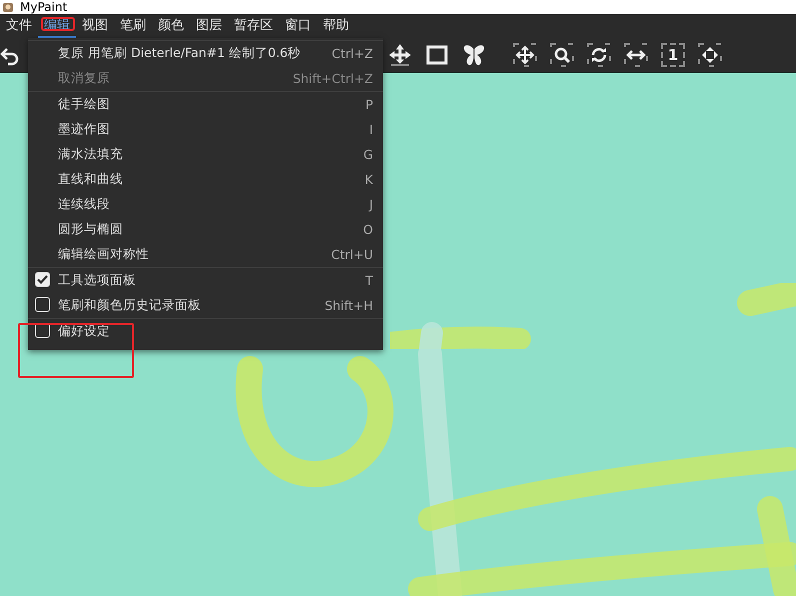 The width and height of the screenshot is (796, 596). Describe the element at coordinates (91, 229) in the screenshot. I see `menu-entry-label: 圆形与椭圆` at that location.